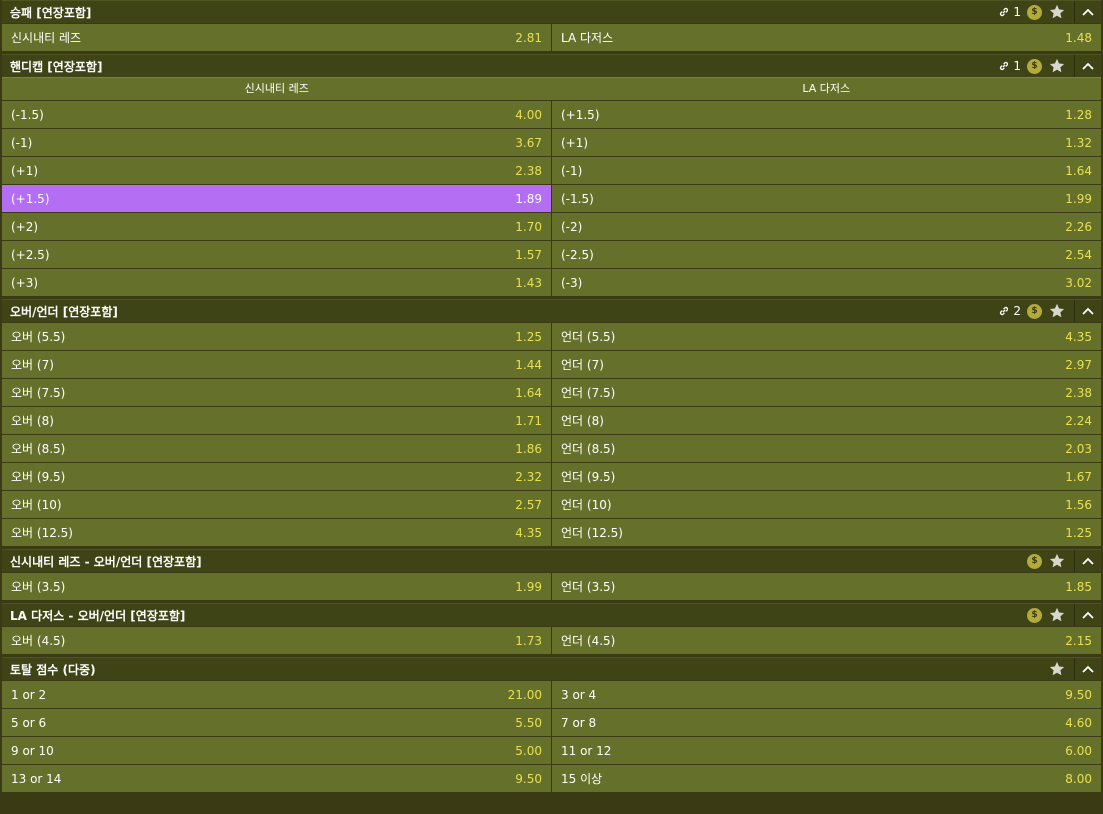 The width and height of the screenshot is (1103, 814). What do you see at coordinates (276, 114) in the screenshot?
I see `odds-button: (-1.5) 4.00` at bounding box center [276, 114].